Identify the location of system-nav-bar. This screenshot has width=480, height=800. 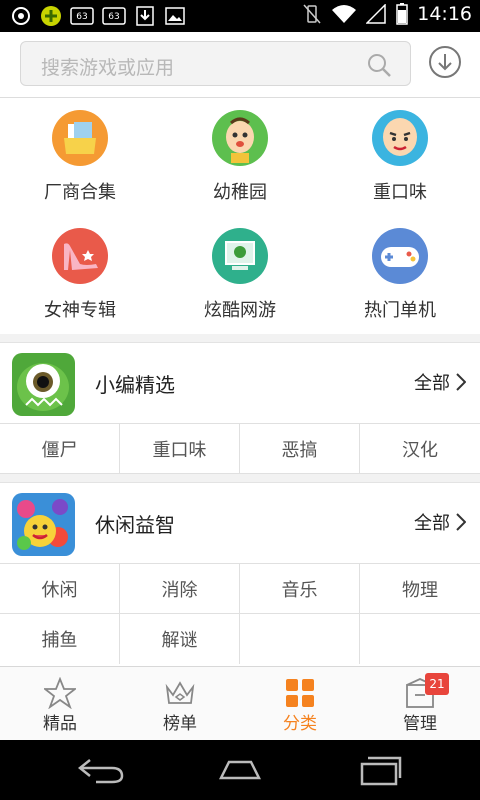
(240, 770).